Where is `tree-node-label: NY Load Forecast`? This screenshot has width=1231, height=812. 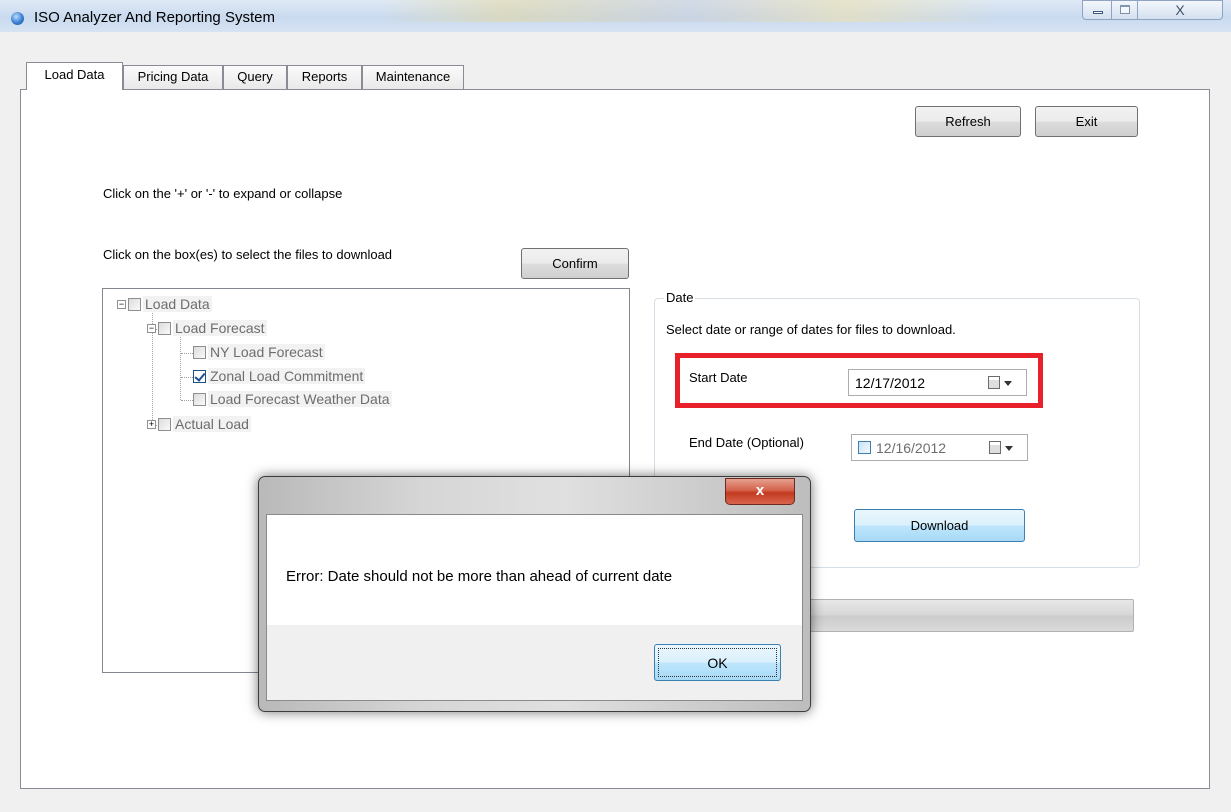
tree-node-label: NY Load Forecast is located at coordinates (266, 352).